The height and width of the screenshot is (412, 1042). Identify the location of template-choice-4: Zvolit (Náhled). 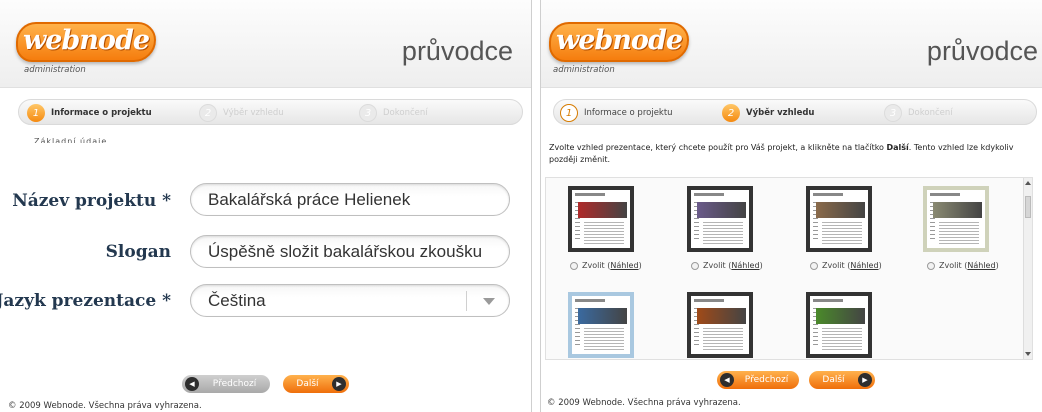
(963, 265).